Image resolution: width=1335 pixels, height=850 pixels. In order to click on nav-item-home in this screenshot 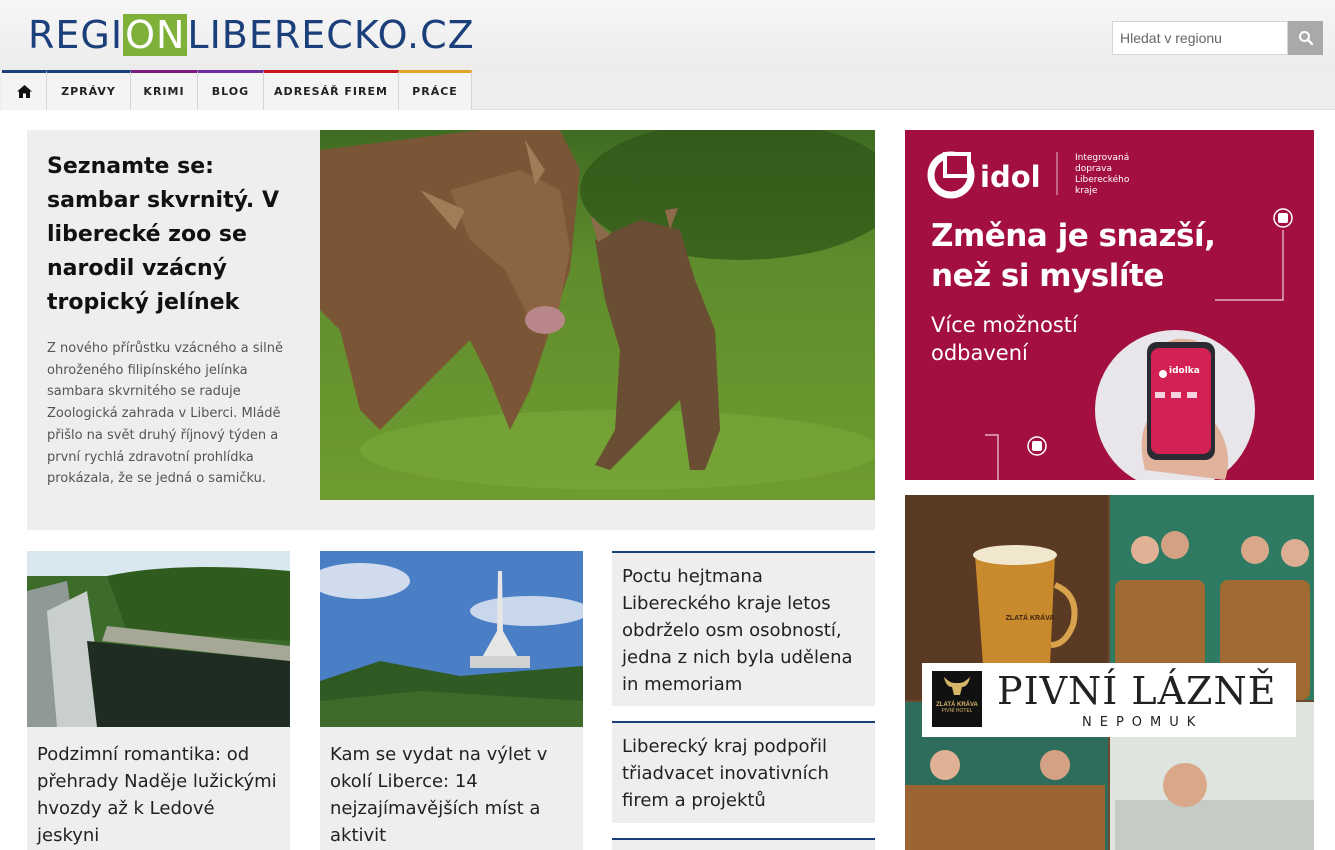, I will do `click(24, 90)`.